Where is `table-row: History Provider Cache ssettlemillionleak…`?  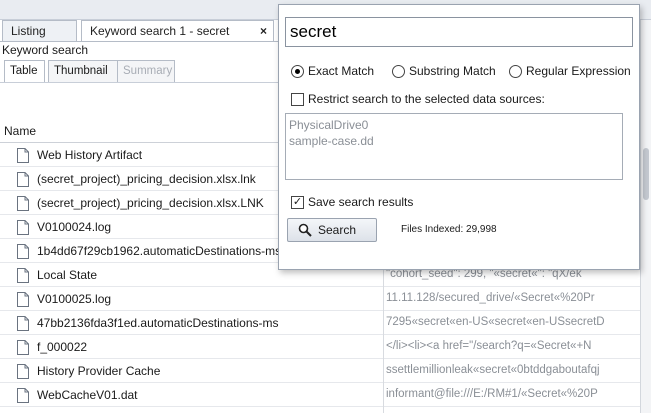
table-row: History Provider Cache ssettlemillionleak… is located at coordinates (325, 371).